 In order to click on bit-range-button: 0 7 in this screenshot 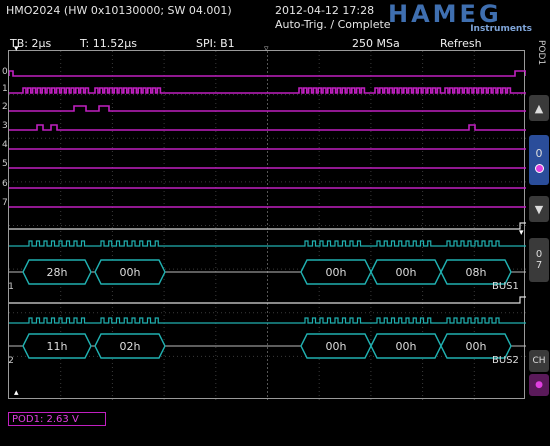, I will do `click(539, 260)`.